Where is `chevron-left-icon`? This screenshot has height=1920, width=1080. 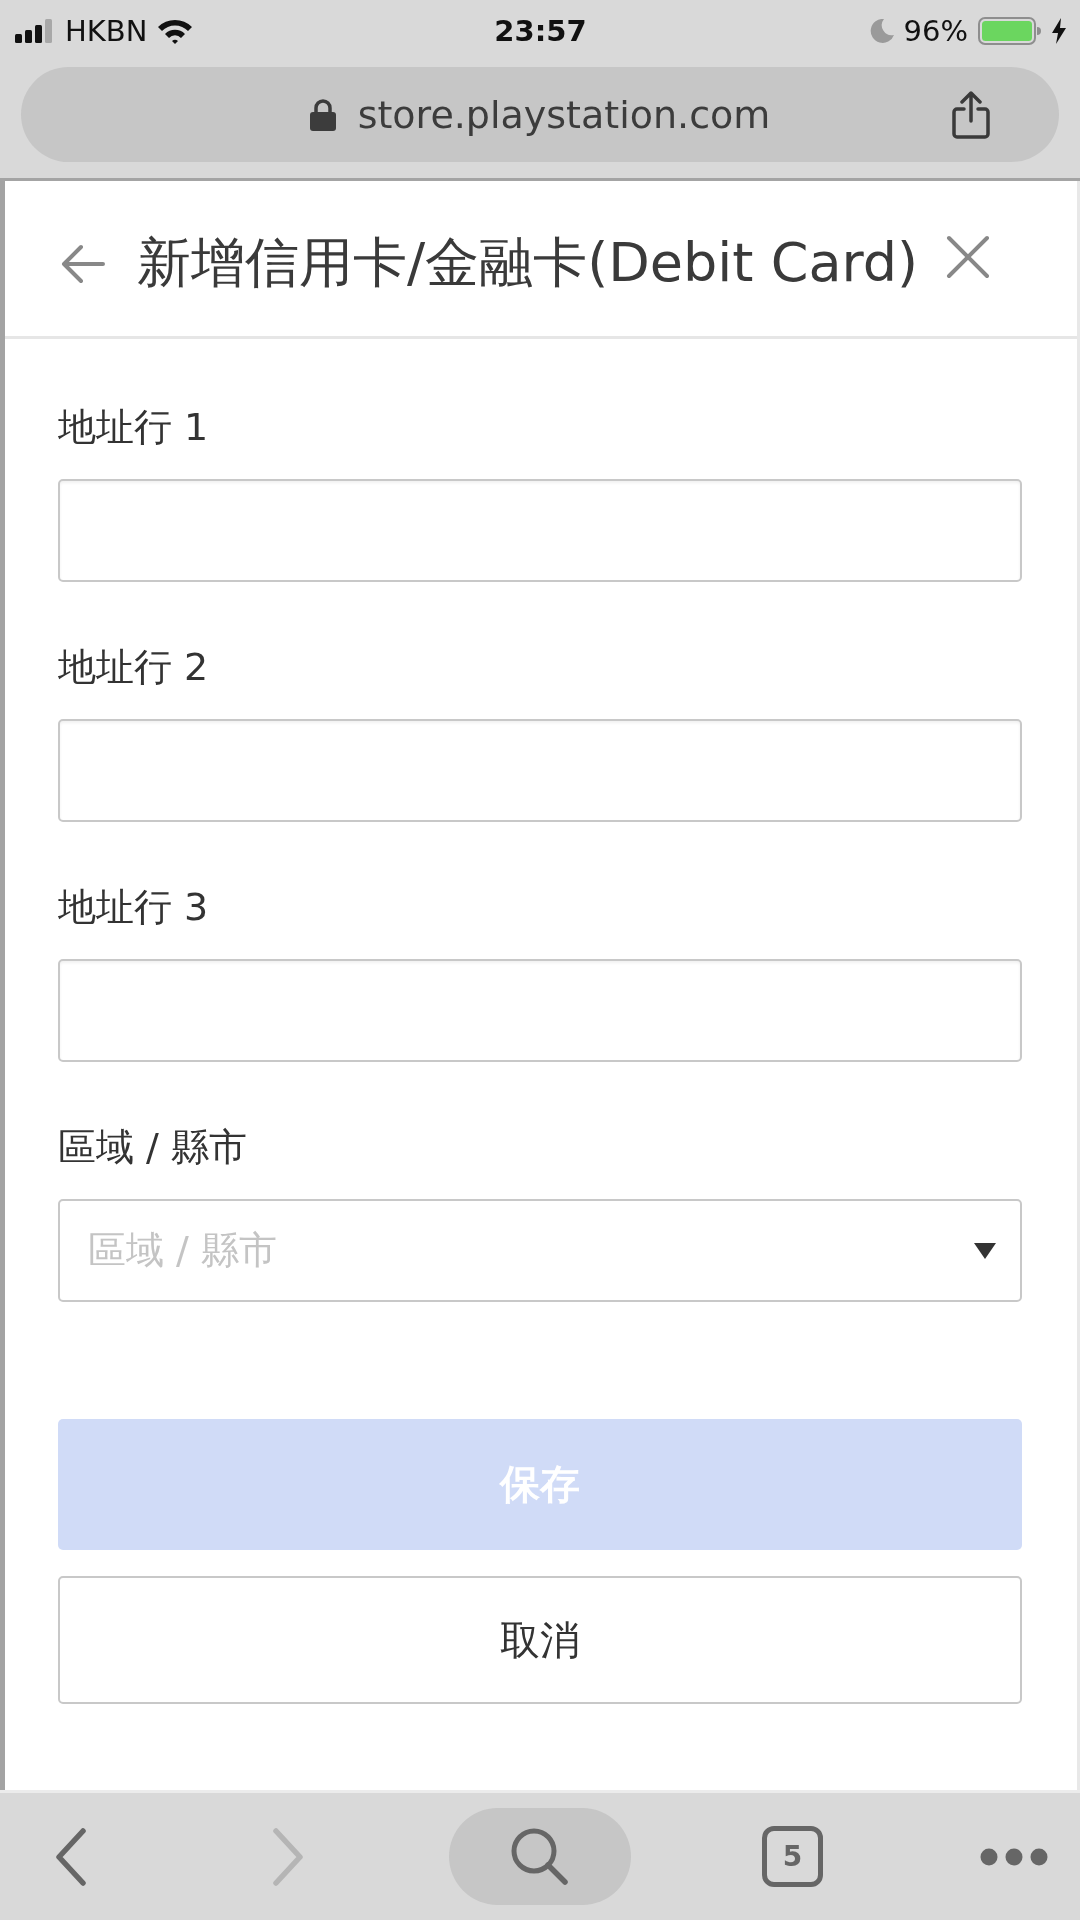 chevron-left-icon is located at coordinates (71, 1856).